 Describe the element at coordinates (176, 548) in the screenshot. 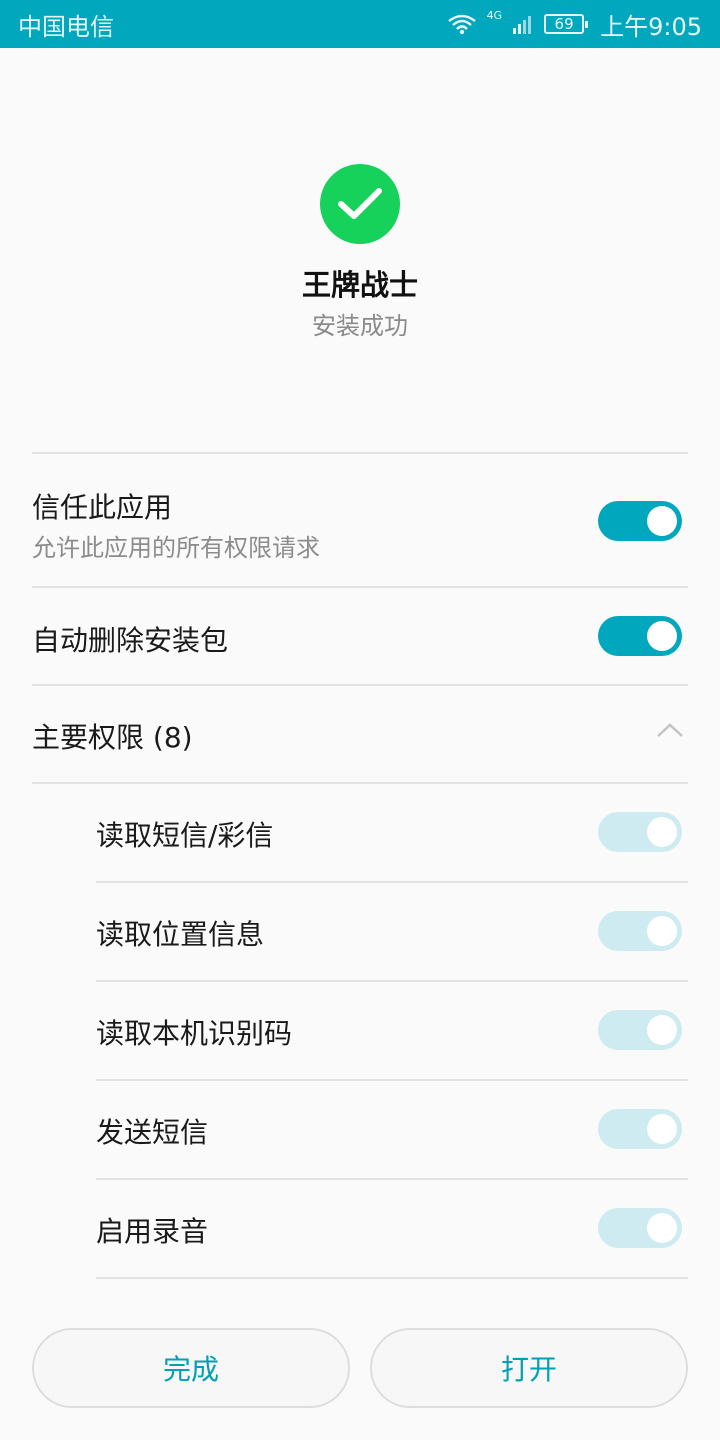

I see `trust-app-subtitle: 允许此应用的所有权限请求` at that location.